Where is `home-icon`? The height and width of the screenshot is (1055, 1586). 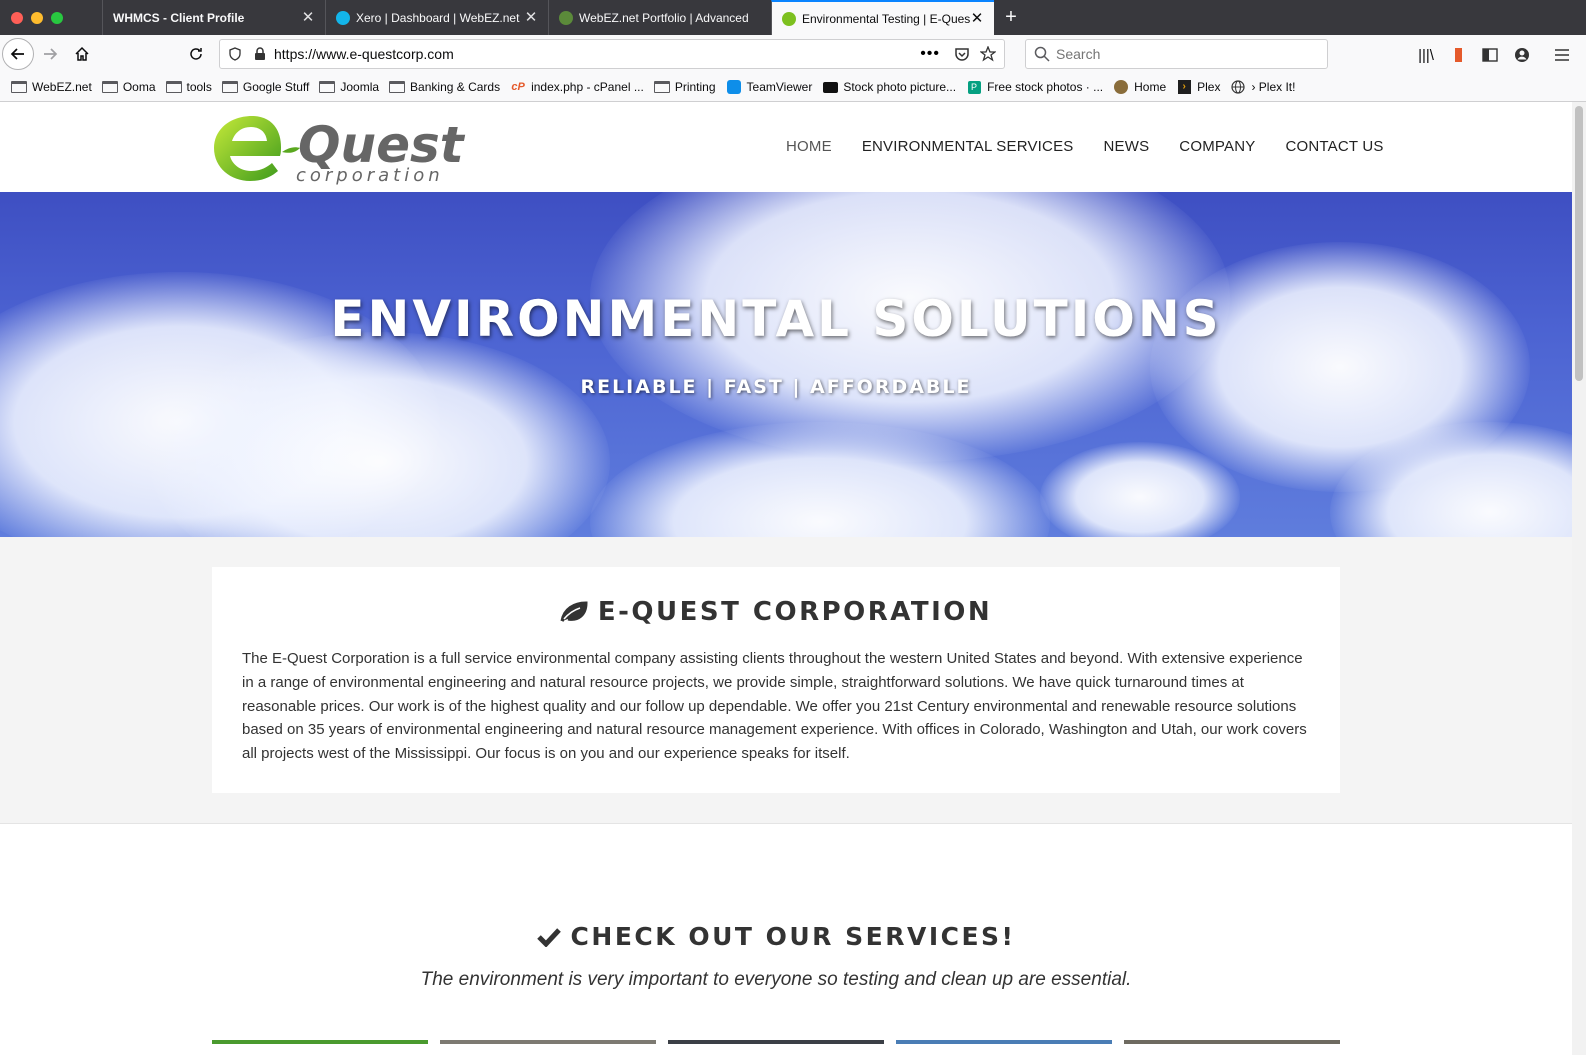 home-icon is located at coordinates (82, 53).